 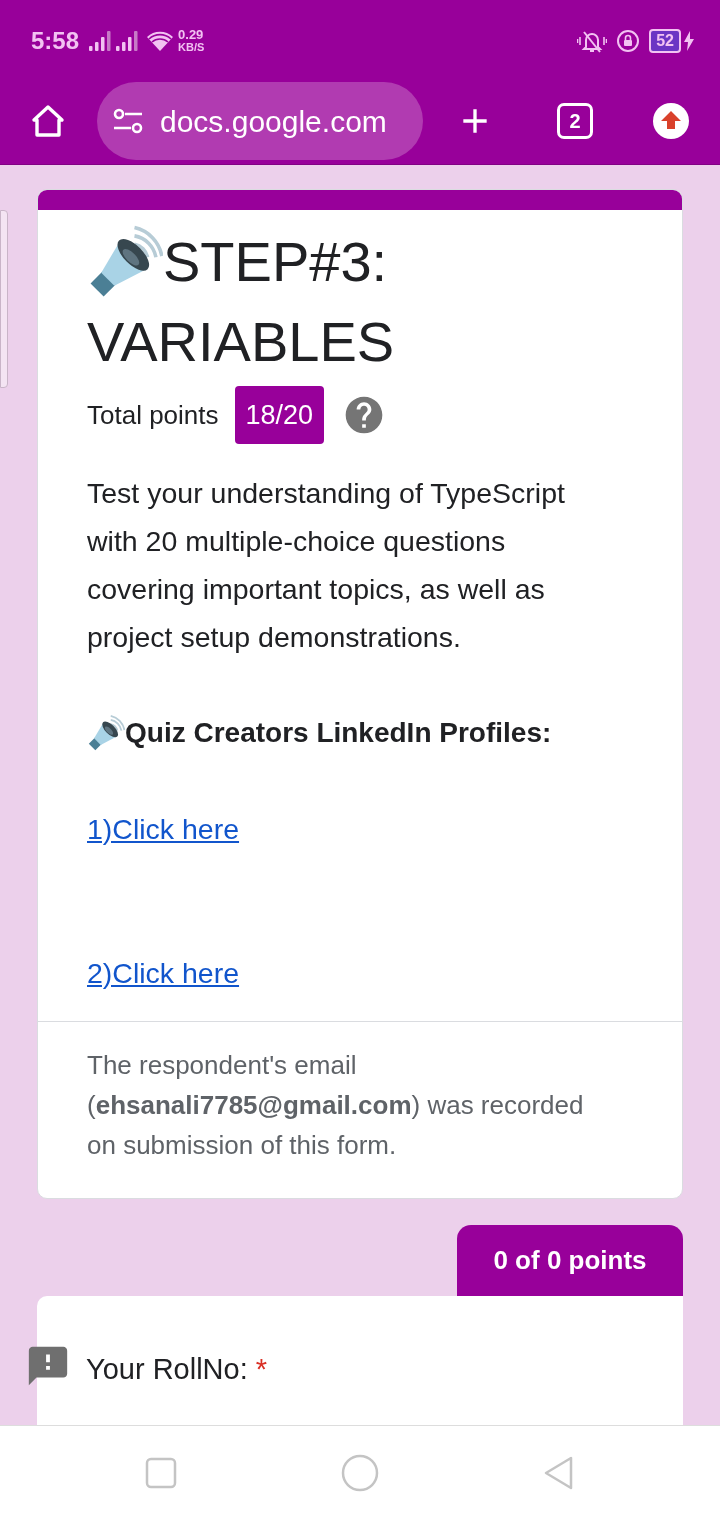 What do you see at coordinates (163, 829) in the screenshot?
I see `profile-link: 1)Click here` at bounding box center [163, 829].